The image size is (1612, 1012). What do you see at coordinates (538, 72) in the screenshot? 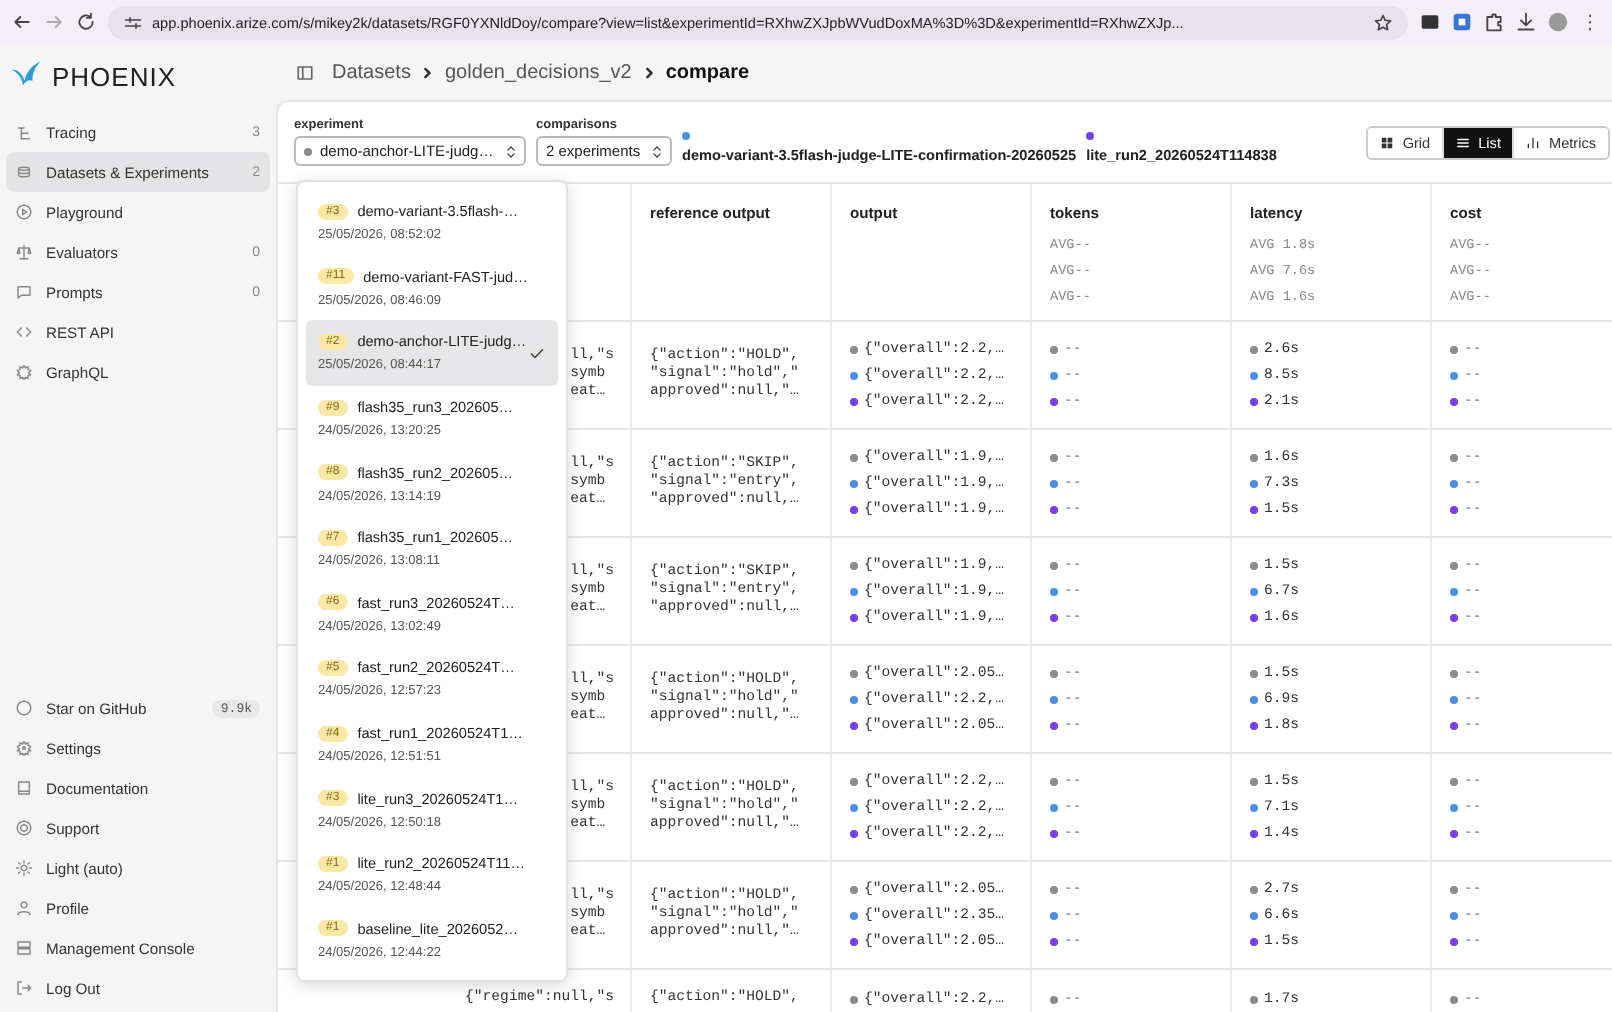
I see `breadcrumb-item: golden_decisions_v2` at bounding box center [538, 72].